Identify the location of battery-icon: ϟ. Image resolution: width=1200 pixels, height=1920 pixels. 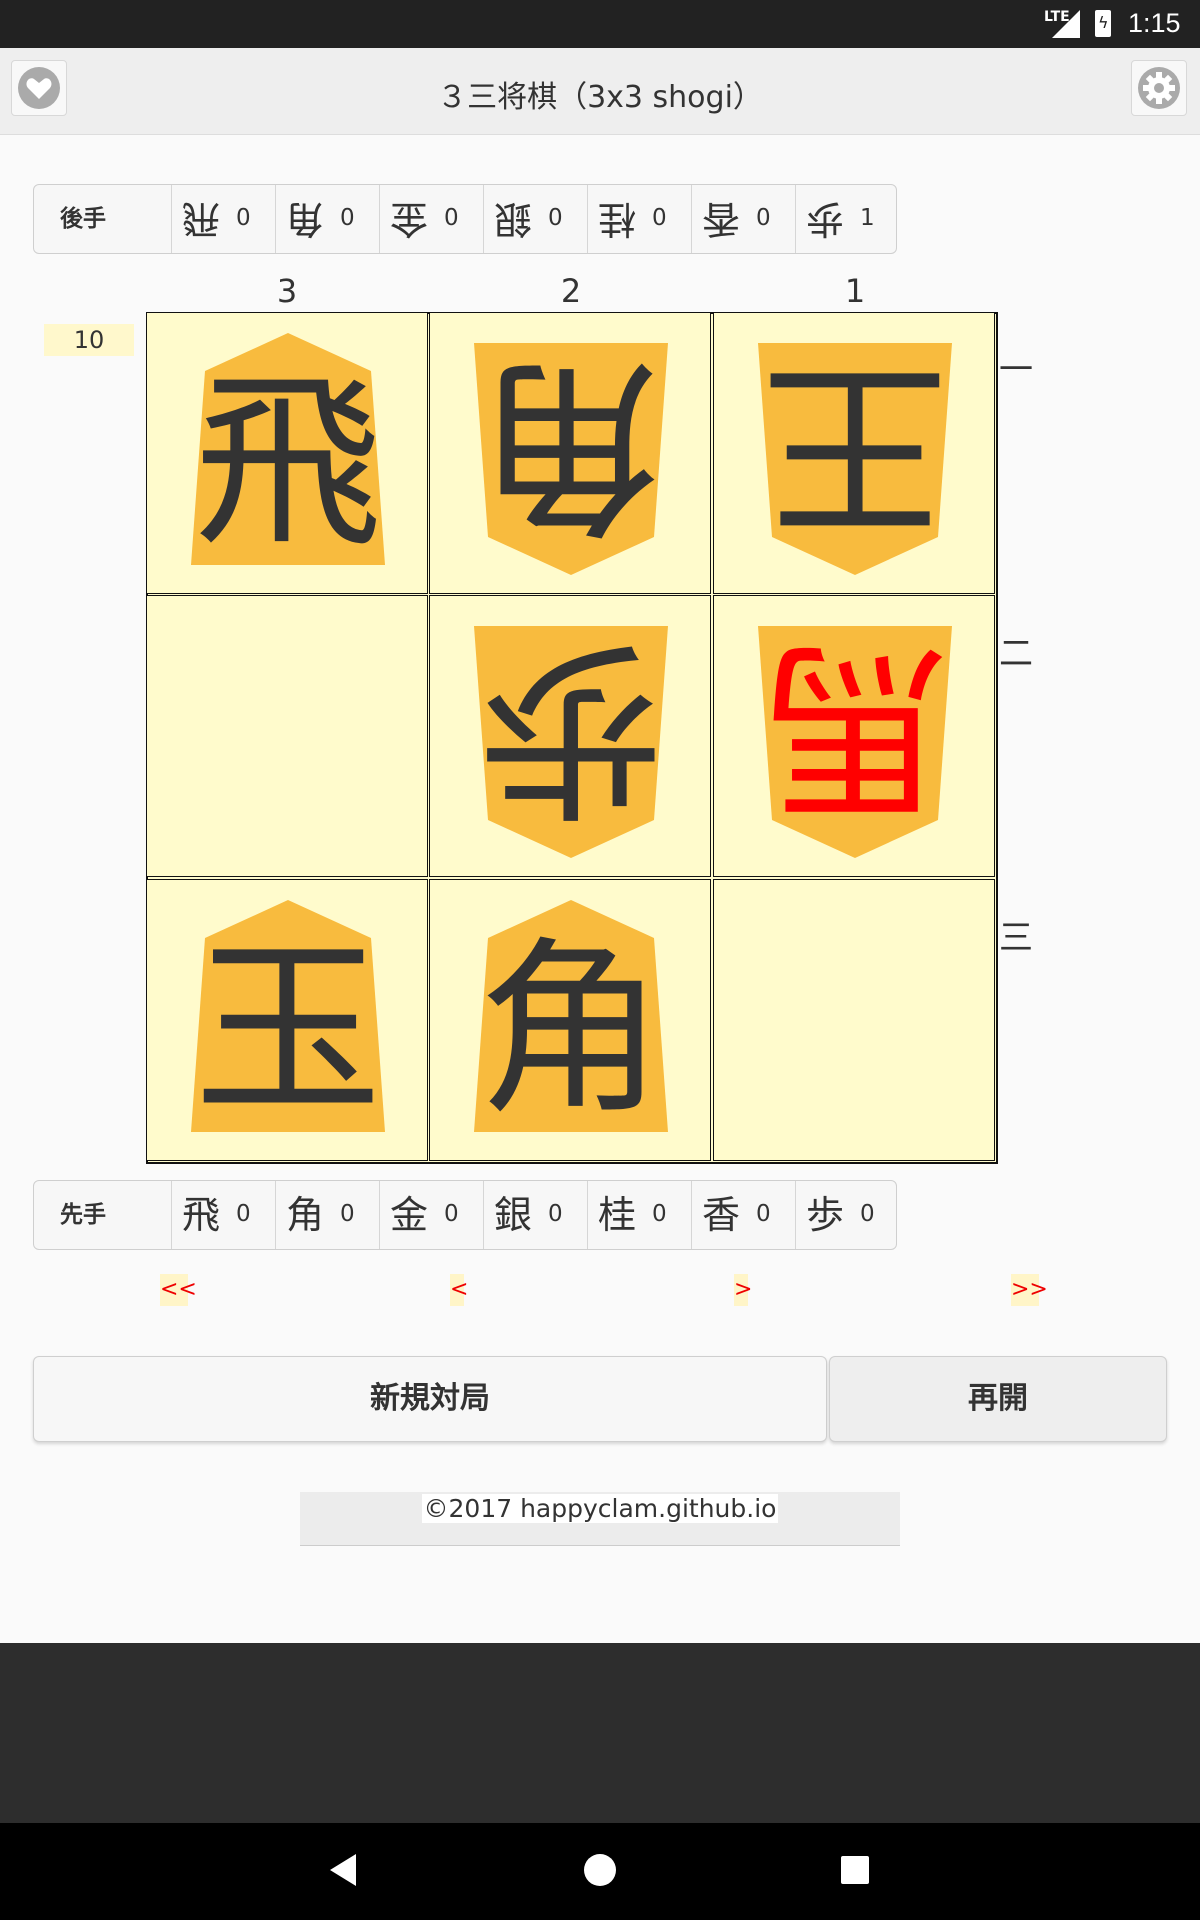
(1103, 23).